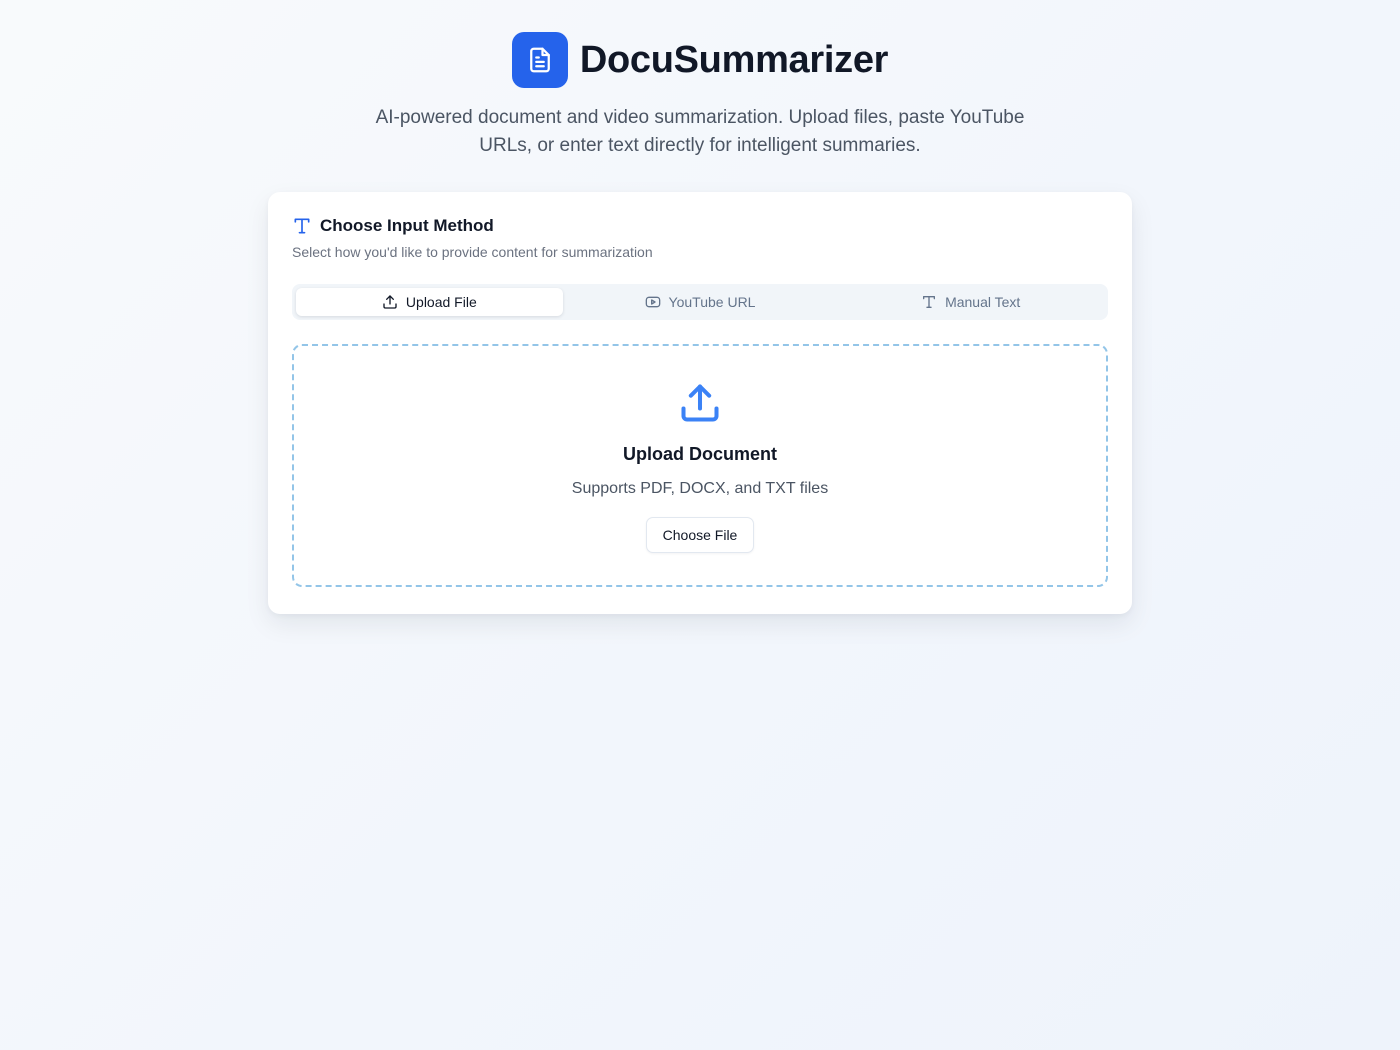 The height and width of the screenshot is (1050, 1400). Describe the element at coordinates (700, 488) in the screenshot. I see `dropzone-subtitle: Supports PDF, DOCX, and TXT files` at that location.